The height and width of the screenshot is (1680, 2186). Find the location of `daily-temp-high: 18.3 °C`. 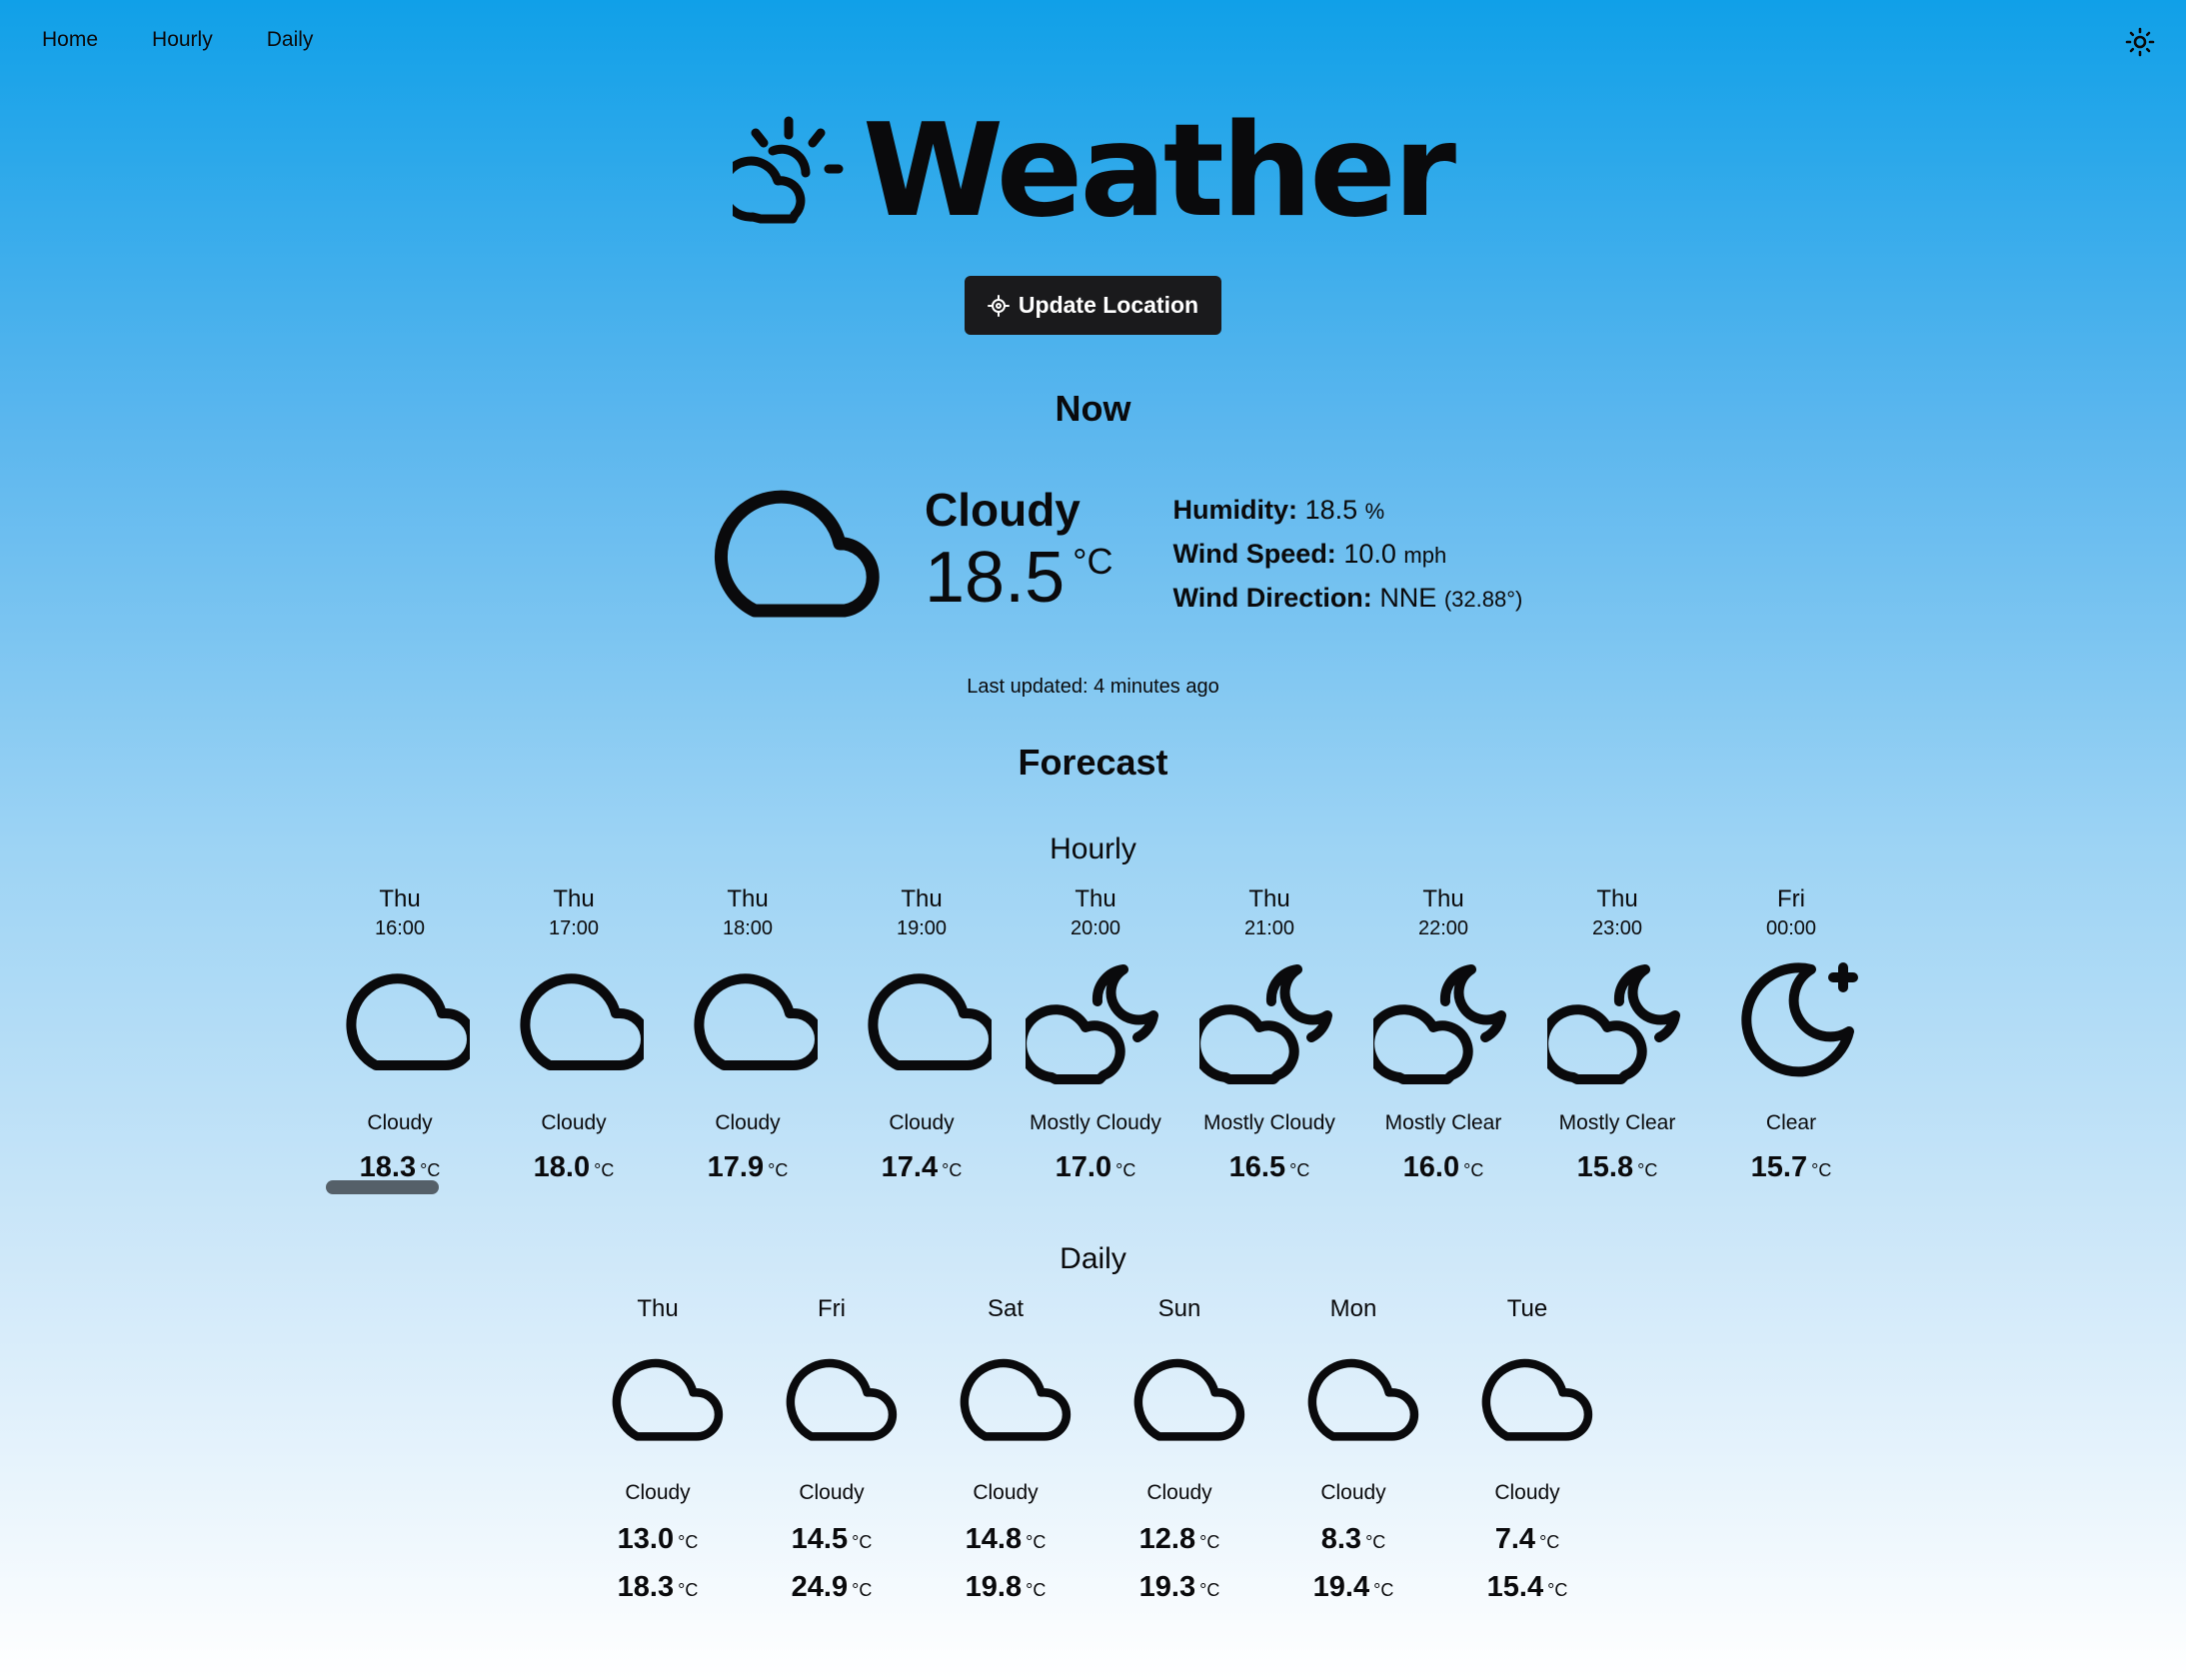

daily-temp-high: 18.3 °C is located at coordinates (658, 1595).